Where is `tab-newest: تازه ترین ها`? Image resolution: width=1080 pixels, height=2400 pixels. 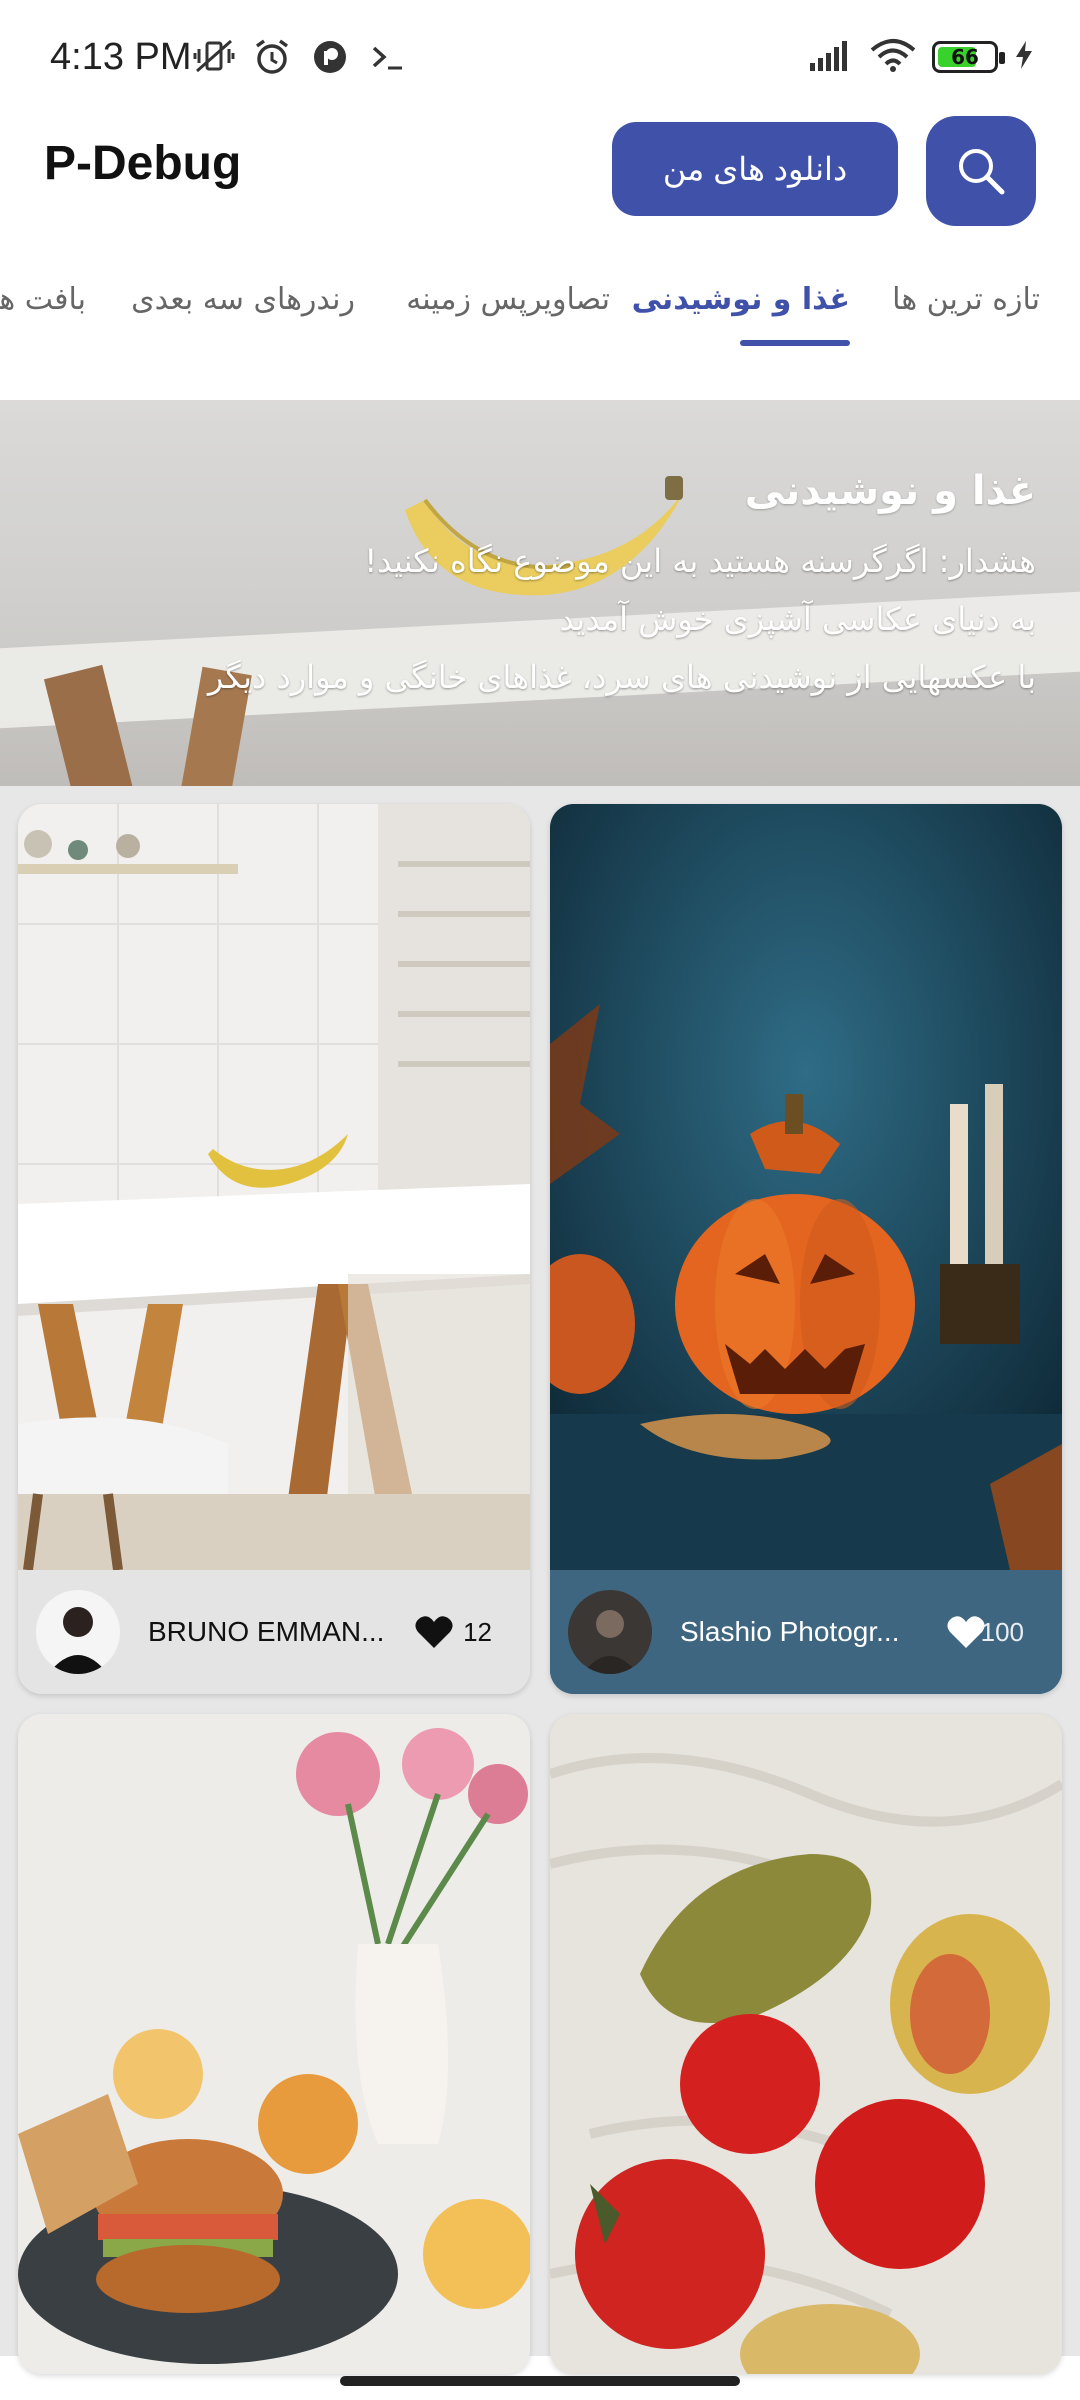 tab-newest: تازه ترین ها is located at coordinates (966, 299).